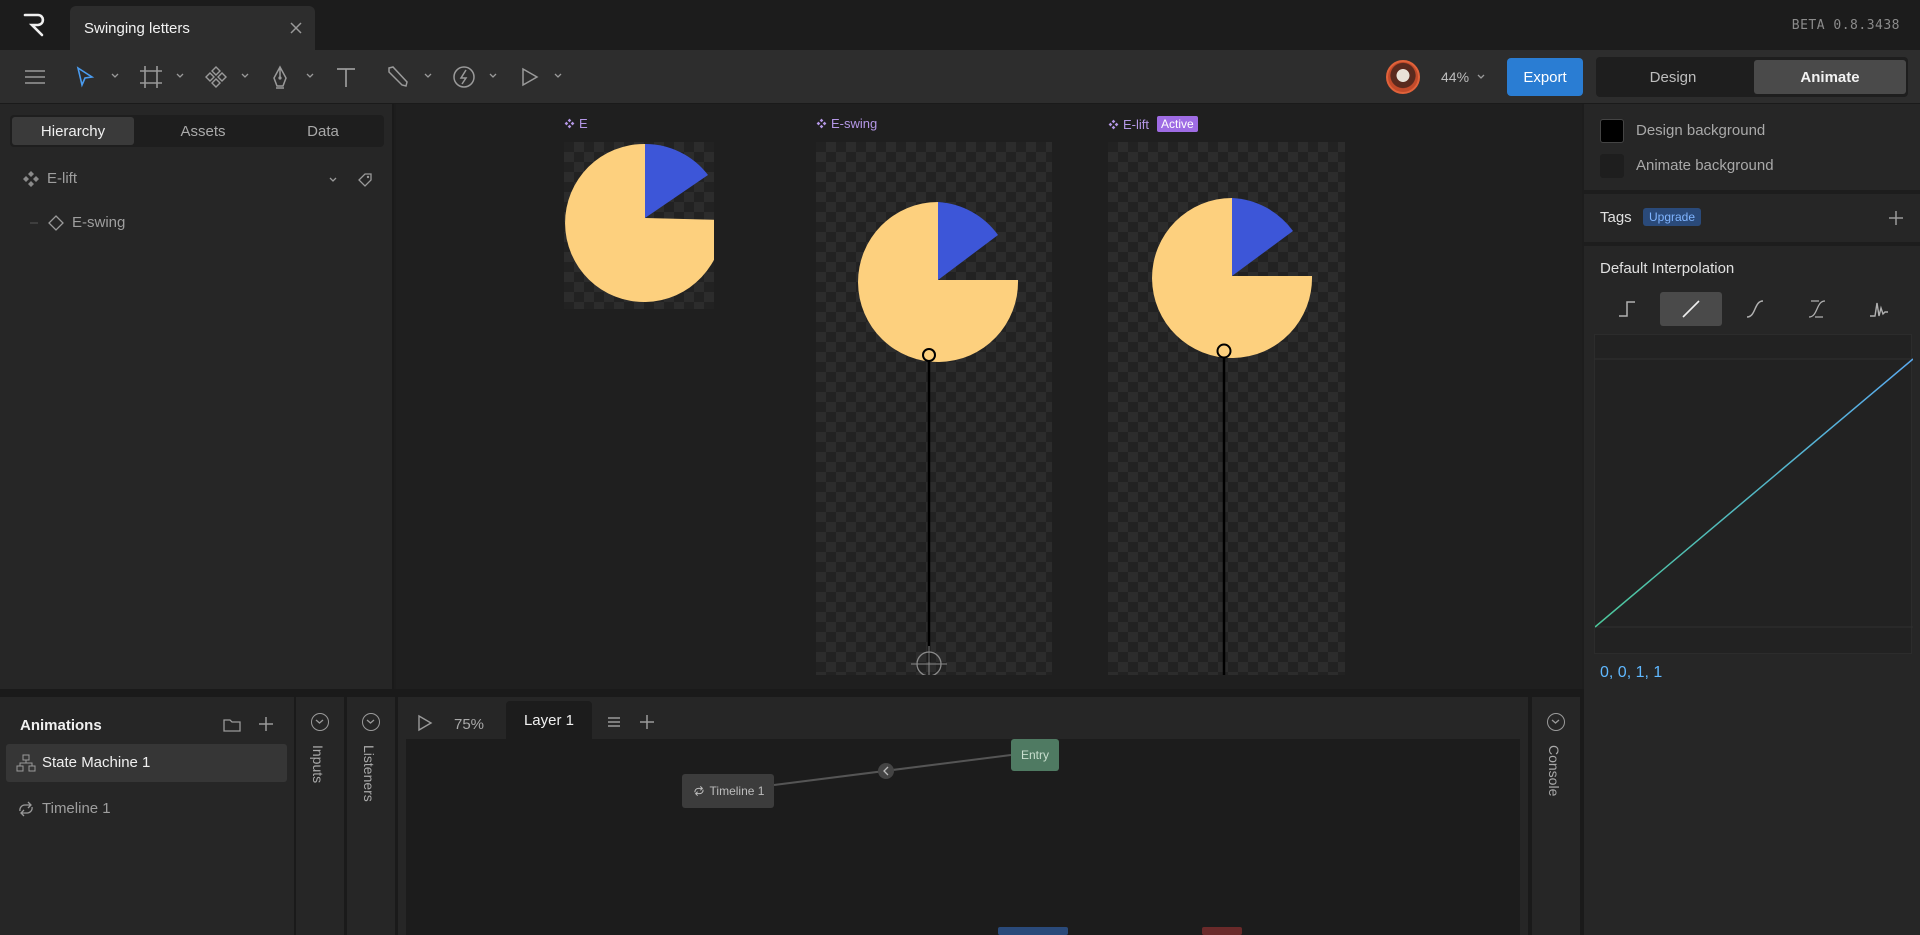 The image size is (1920, 935). What do you see at coordinates (62, 178) in the screenshot?
I see `tree-item-label: E-lift` at bounding box center [62, 178].